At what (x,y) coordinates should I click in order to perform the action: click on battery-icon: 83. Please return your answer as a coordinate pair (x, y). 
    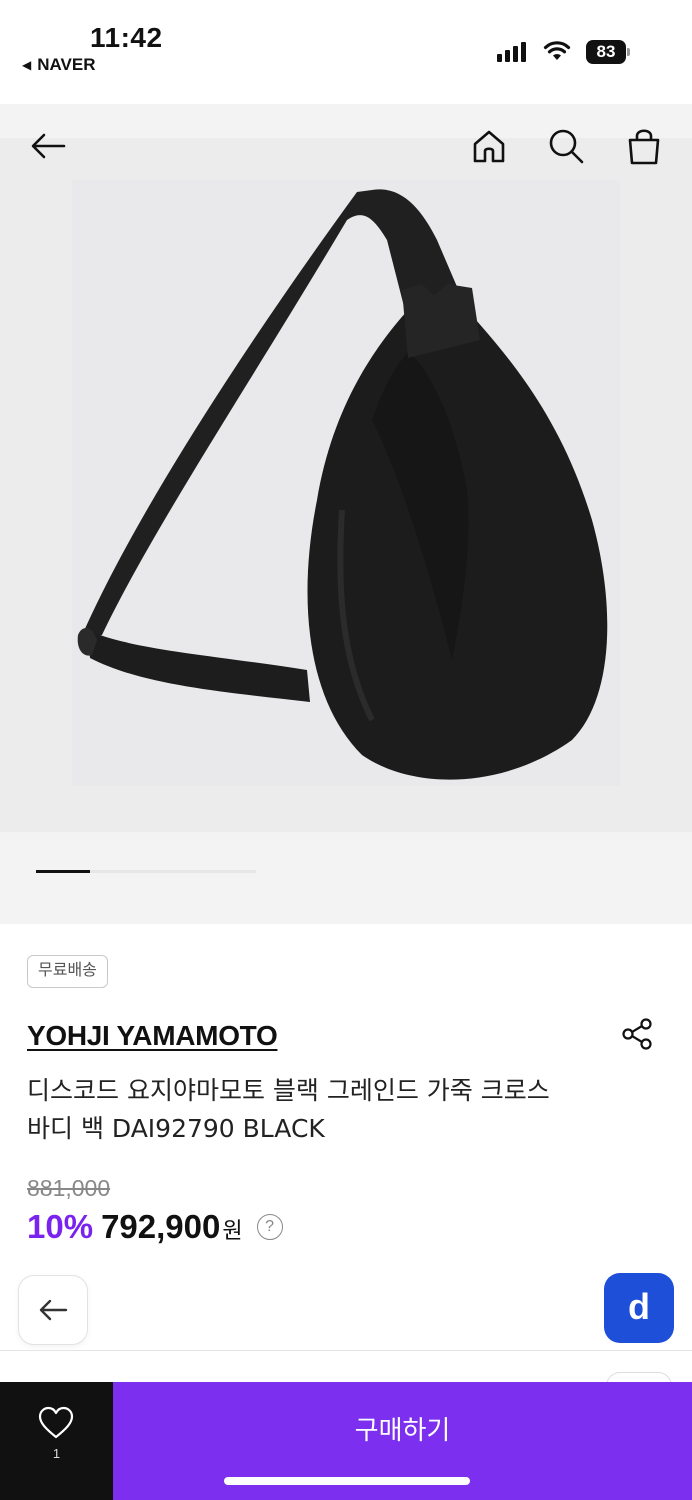
    Looking at the image, I should click on (608, 52).